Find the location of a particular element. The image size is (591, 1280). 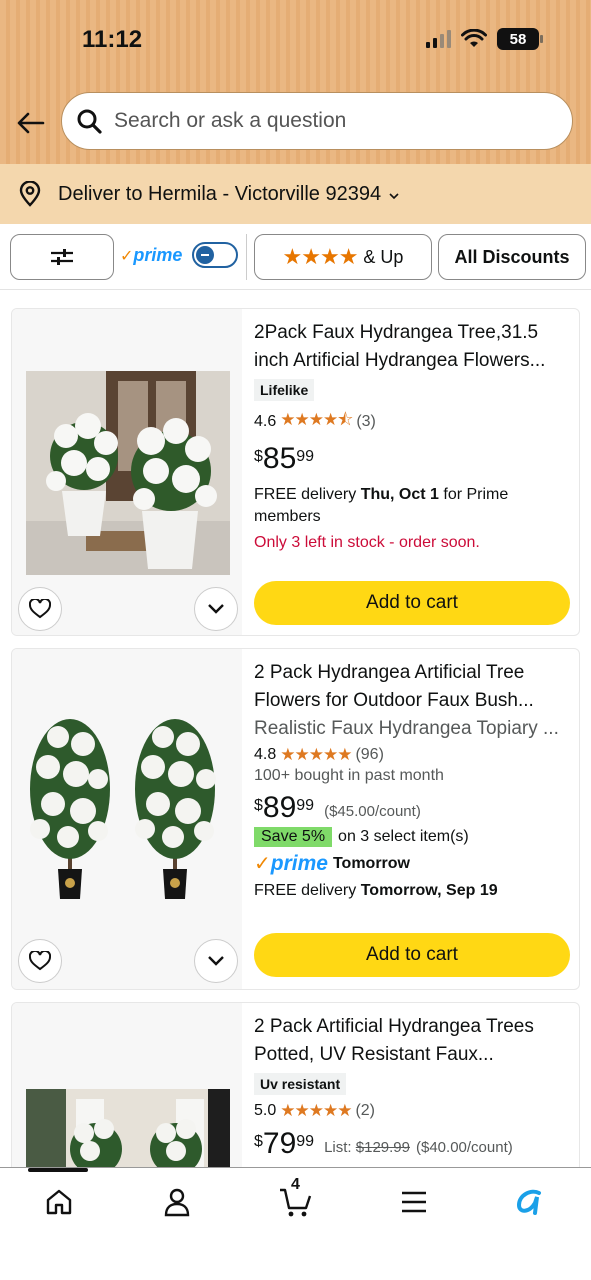

delivery-location-text: Deliver to Hermila - Victorville 92394 is located at coordinates (220, 193).